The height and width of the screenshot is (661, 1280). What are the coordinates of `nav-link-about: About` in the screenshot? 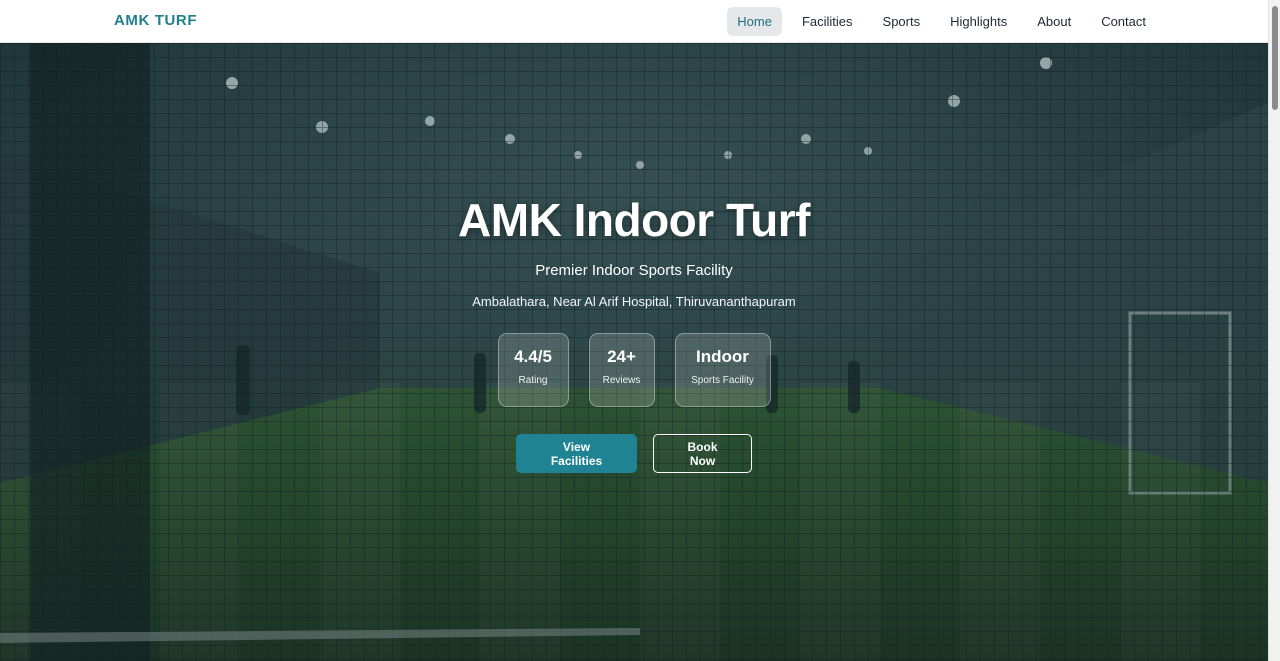 It's located at (1054, 21).